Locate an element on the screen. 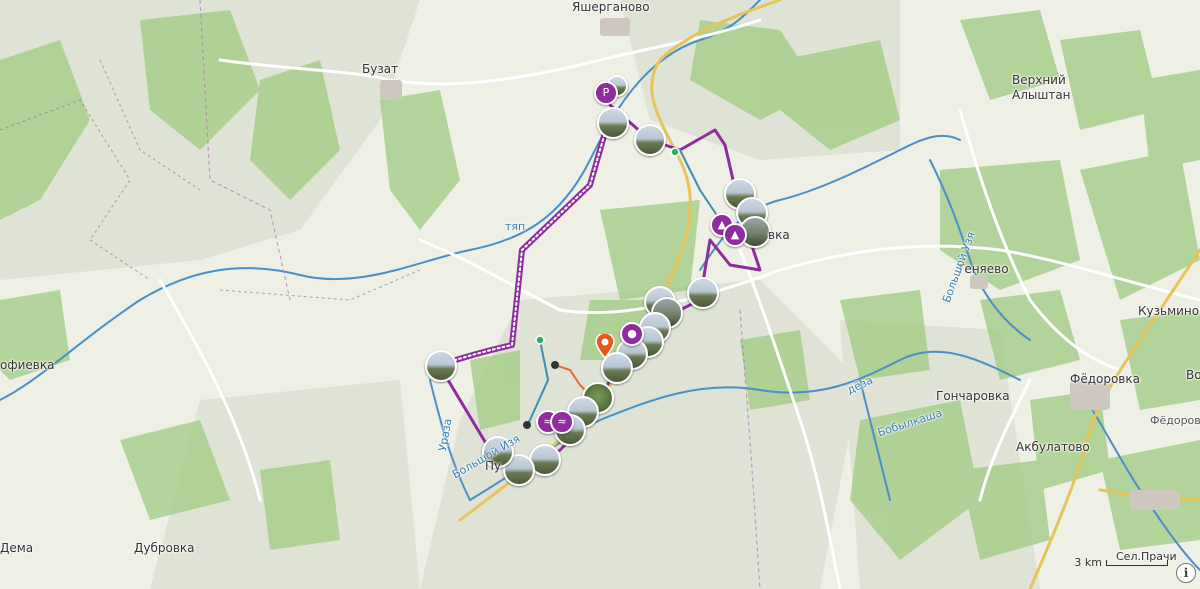 This screenshot has width=1200, height=589. place-label: Акбулатово is located at coordinates (1053, 447).